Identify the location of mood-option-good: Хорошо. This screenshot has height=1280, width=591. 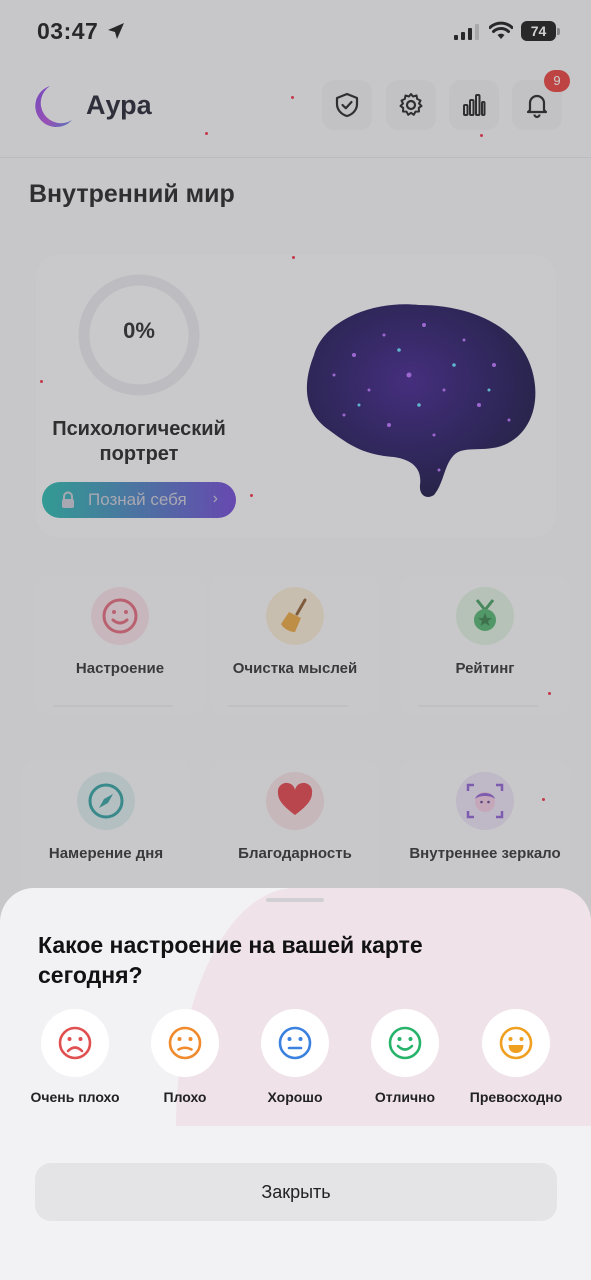
(295, 1064).